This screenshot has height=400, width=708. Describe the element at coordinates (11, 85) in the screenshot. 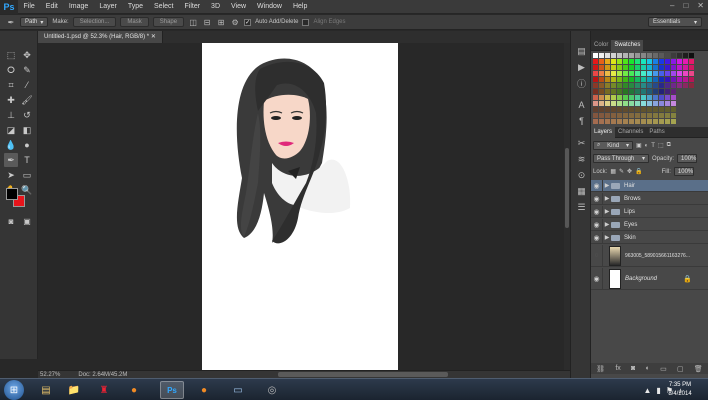

I see `crop-tool-icon: ⌗` at that location.